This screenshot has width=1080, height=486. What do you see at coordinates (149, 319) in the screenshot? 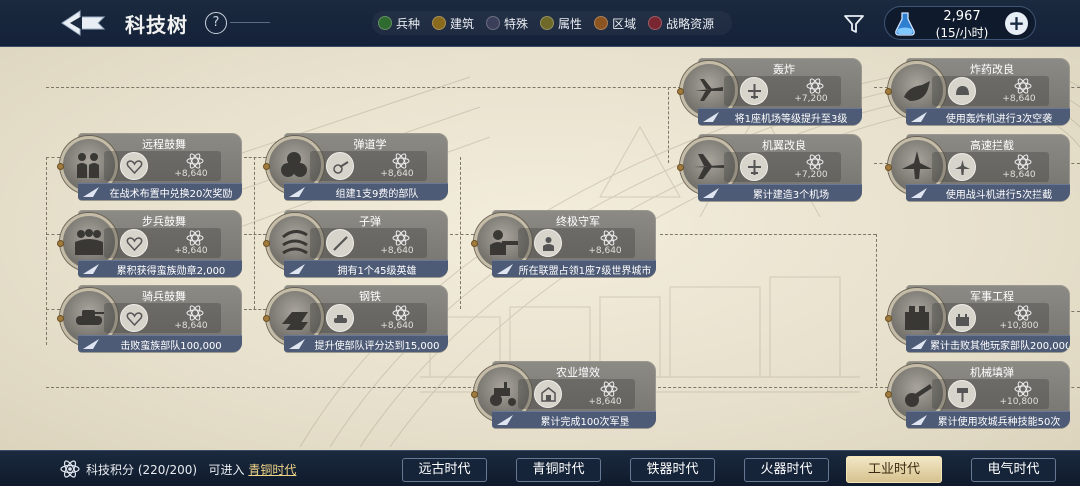
I see `tech-node-cavalry-inspire: 骑兵鼓舞 +8,640 击败蛮族部队100,000` at bounding box center [149, 319].